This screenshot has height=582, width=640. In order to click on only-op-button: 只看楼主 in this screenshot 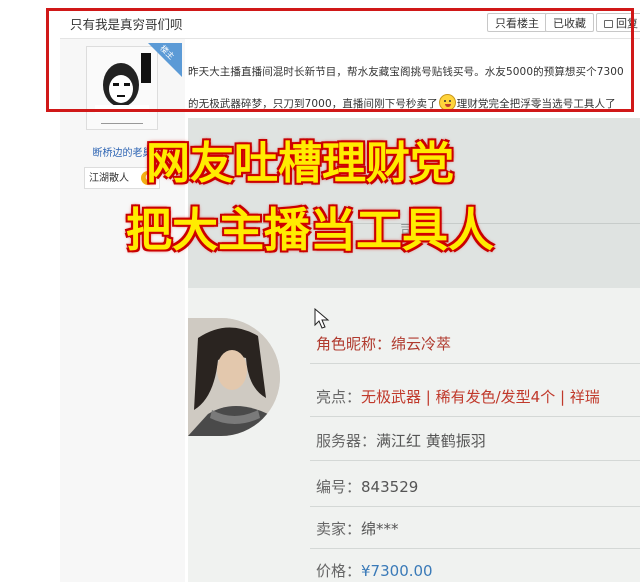, I will do `click(517, 22)`.